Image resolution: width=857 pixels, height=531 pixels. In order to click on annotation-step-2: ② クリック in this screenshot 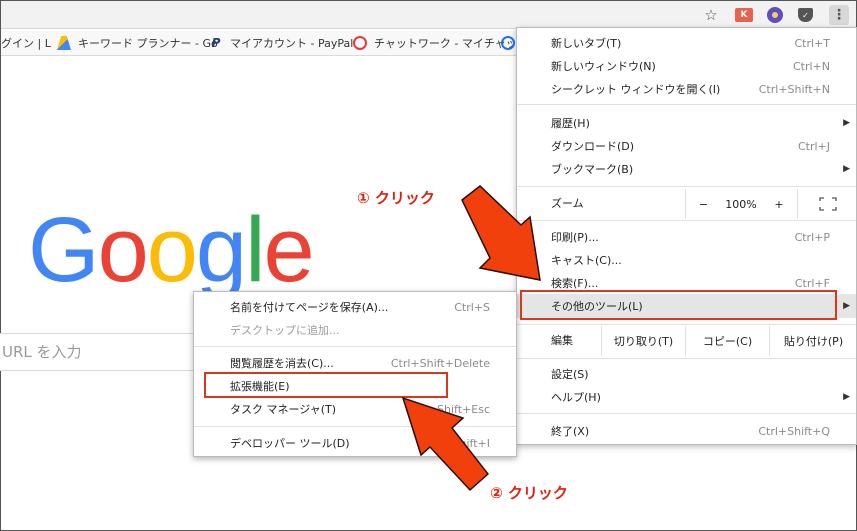, I will do `click(529, 493)`.